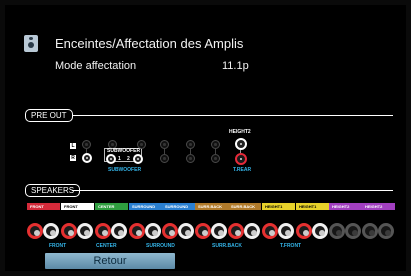 The image size is (411, 276). I want to click on height2-label: HEIGHT2, so click(240, 132).